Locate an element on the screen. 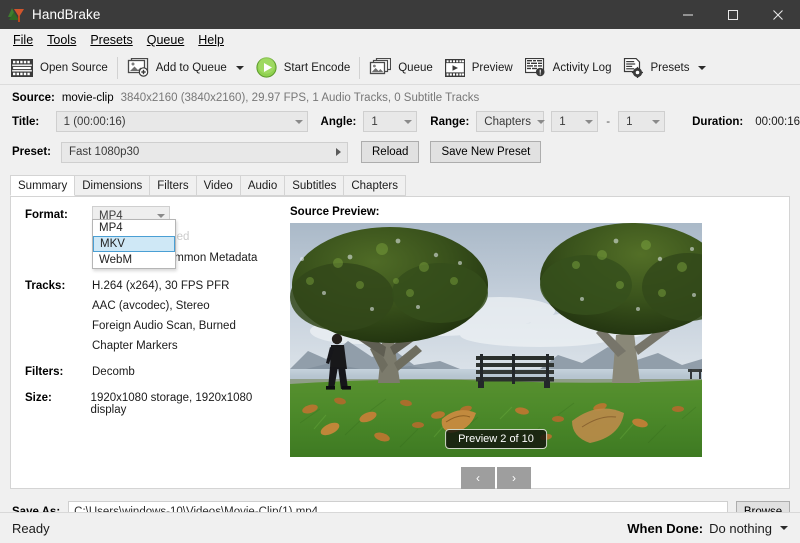  tab-summary: Summary is located at coordinates (43, 185).